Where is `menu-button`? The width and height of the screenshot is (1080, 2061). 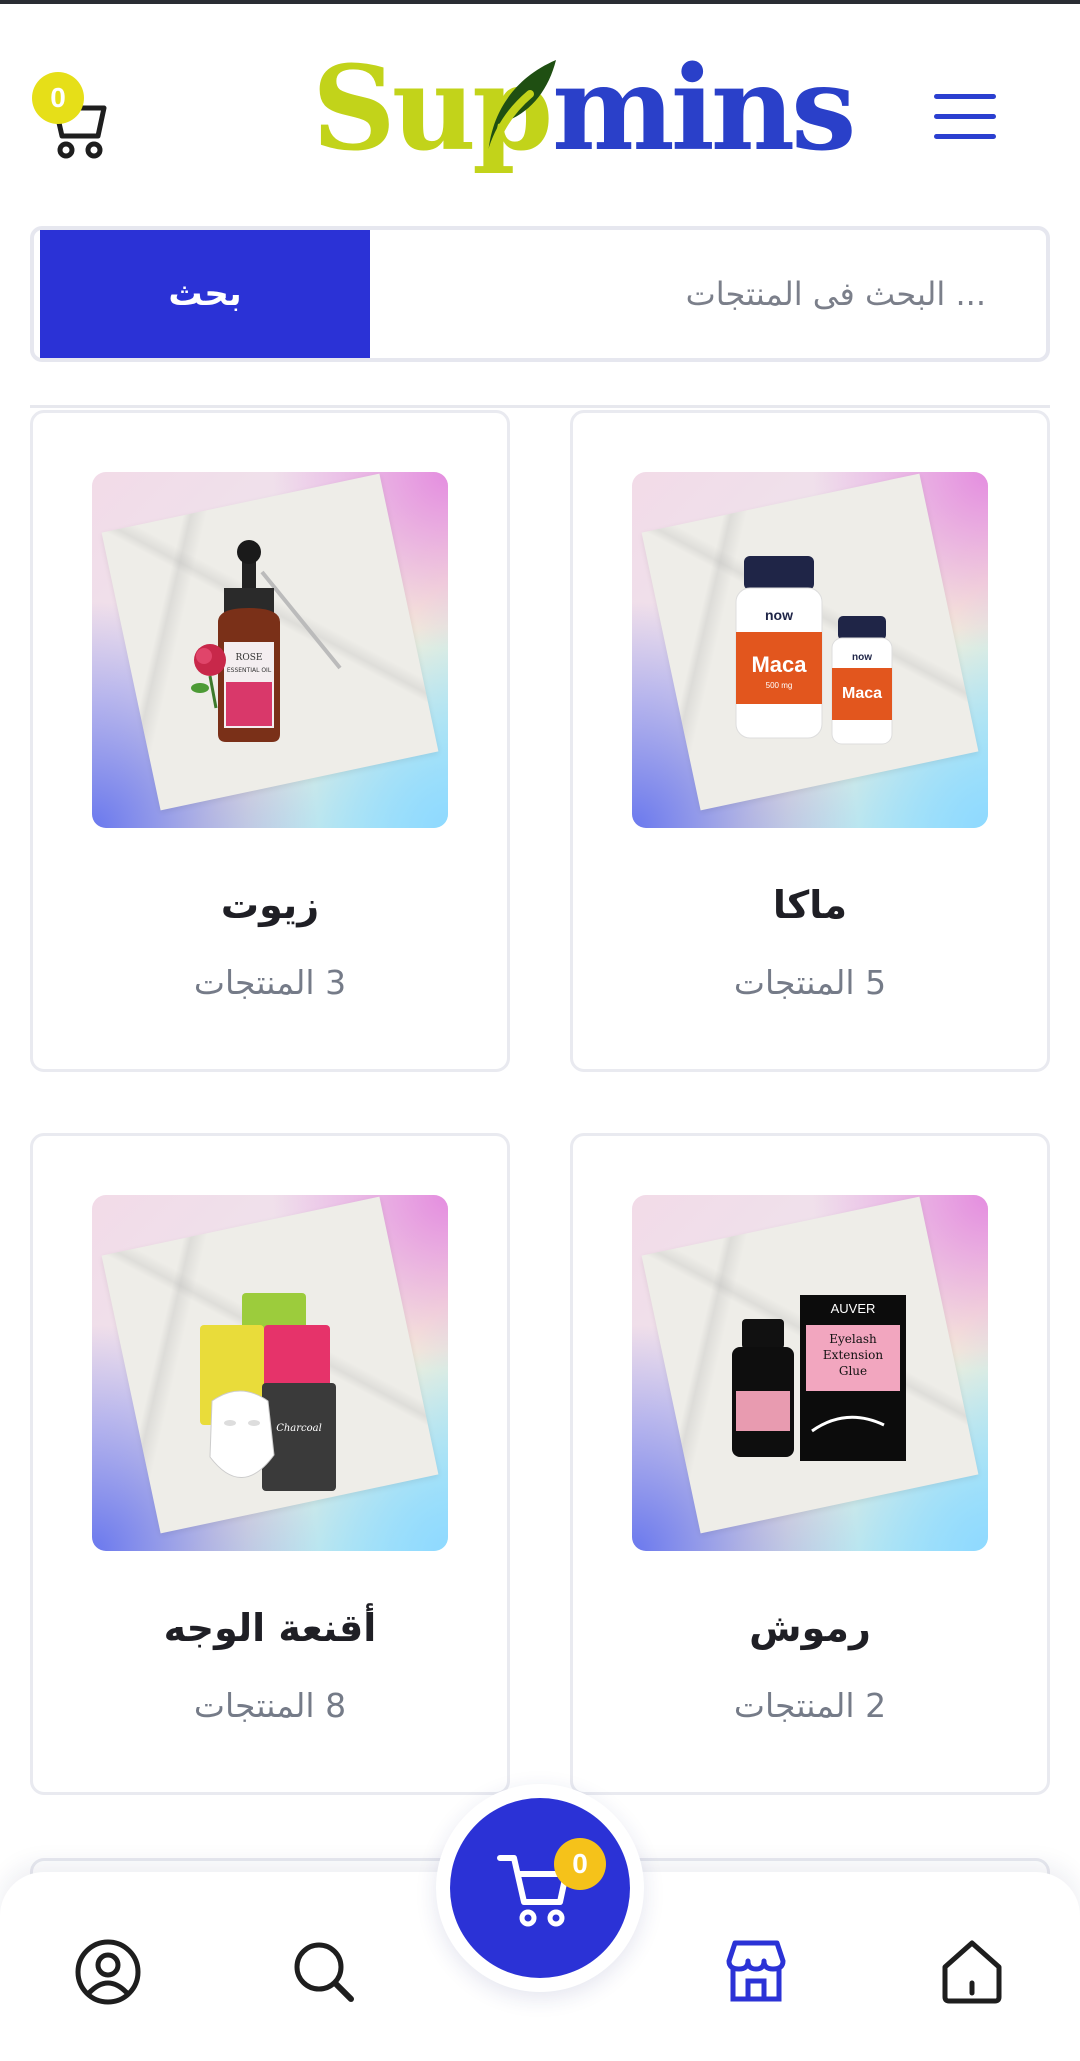 menu-button is located at coordinates (965, 117).